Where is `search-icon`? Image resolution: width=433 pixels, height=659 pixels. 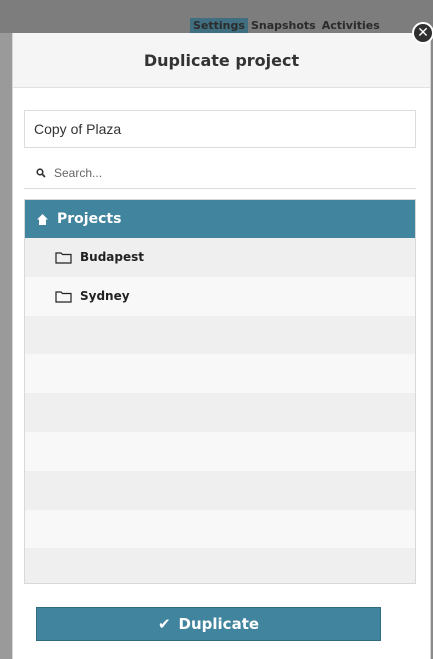
search-icon is located at coordinates (41, 173).